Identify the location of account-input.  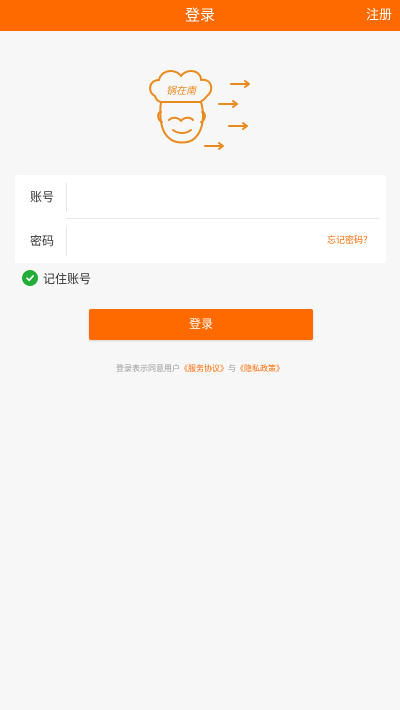
(195, 198).